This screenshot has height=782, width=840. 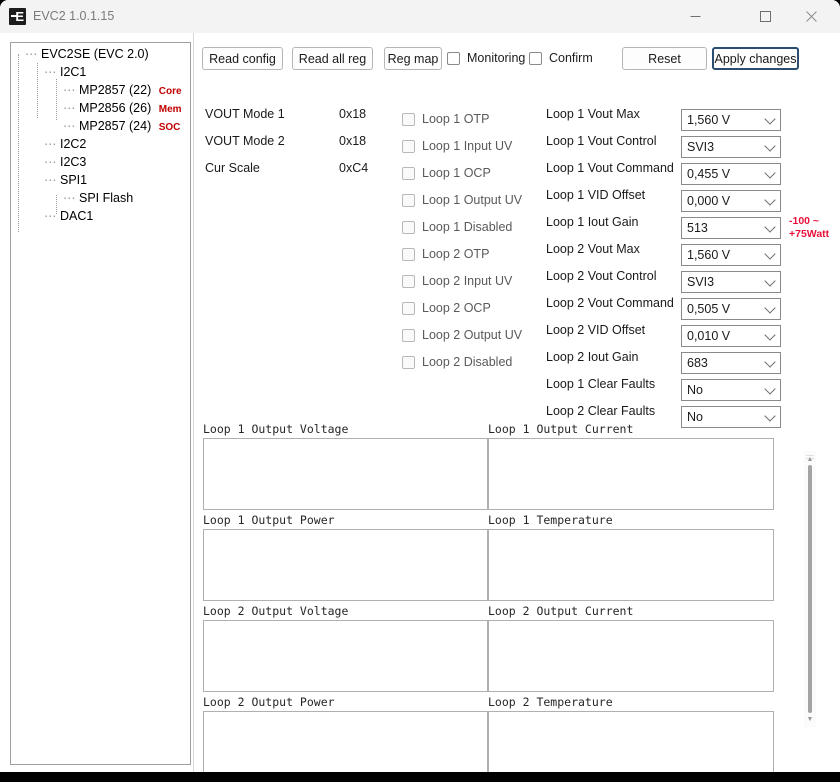 What do you see at coordinates (17, 16) in the screenshot?
I see `app-icon: E` at bounding box center [17, 16].